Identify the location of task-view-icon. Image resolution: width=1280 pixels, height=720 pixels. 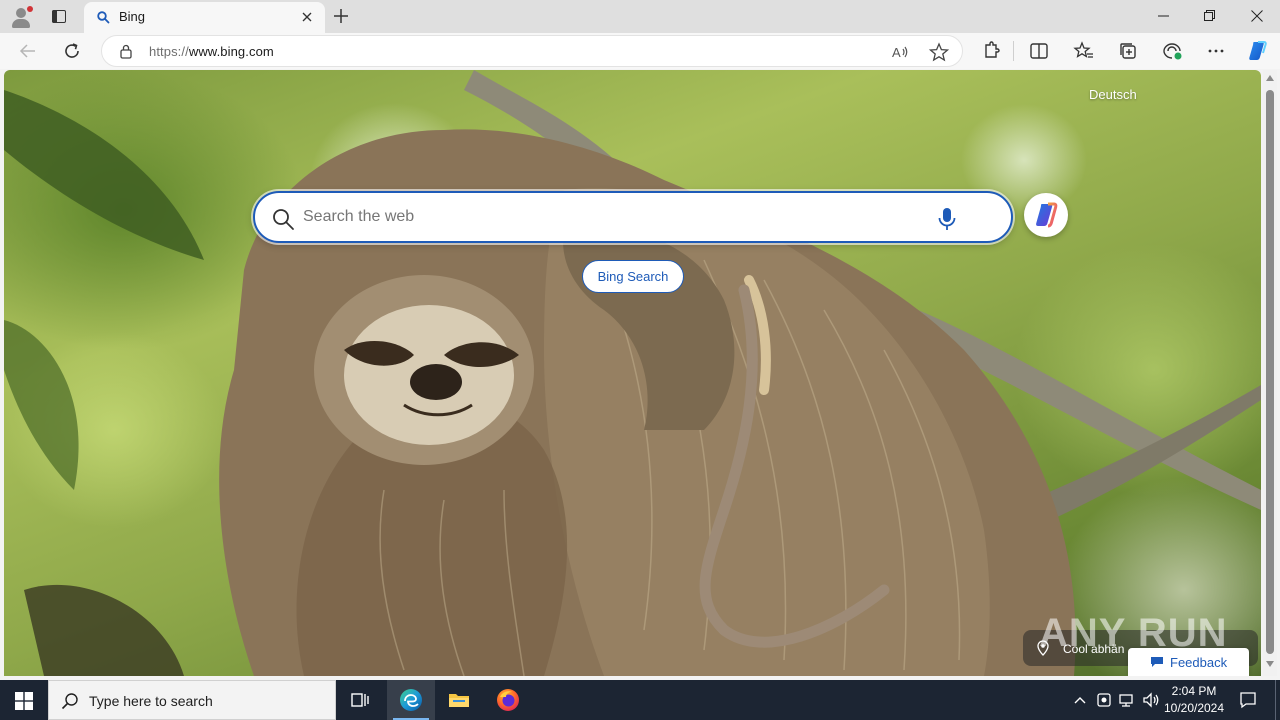
(360, 700).